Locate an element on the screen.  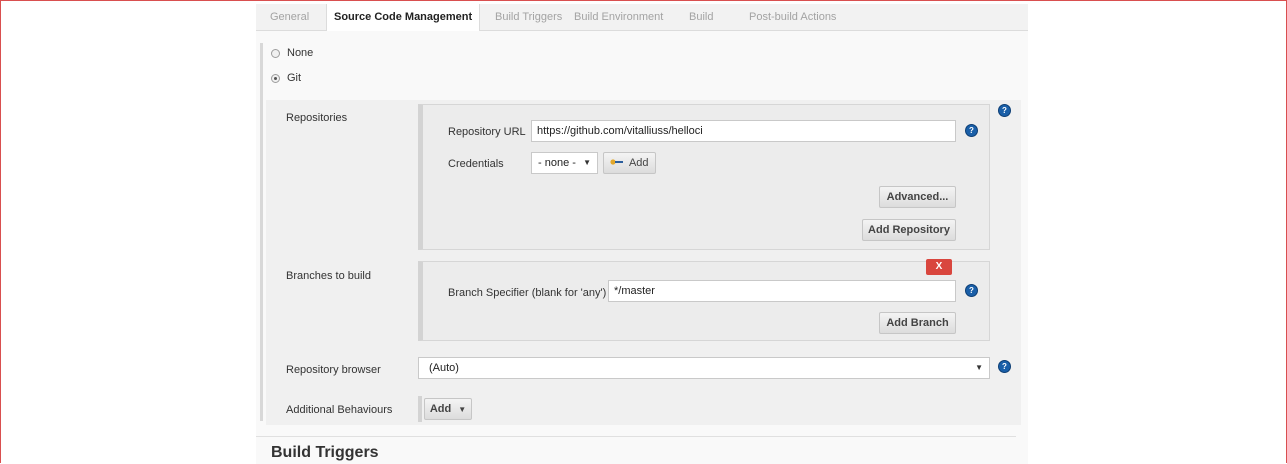
git-radio-label: Git is located at coordinates (294, 78).